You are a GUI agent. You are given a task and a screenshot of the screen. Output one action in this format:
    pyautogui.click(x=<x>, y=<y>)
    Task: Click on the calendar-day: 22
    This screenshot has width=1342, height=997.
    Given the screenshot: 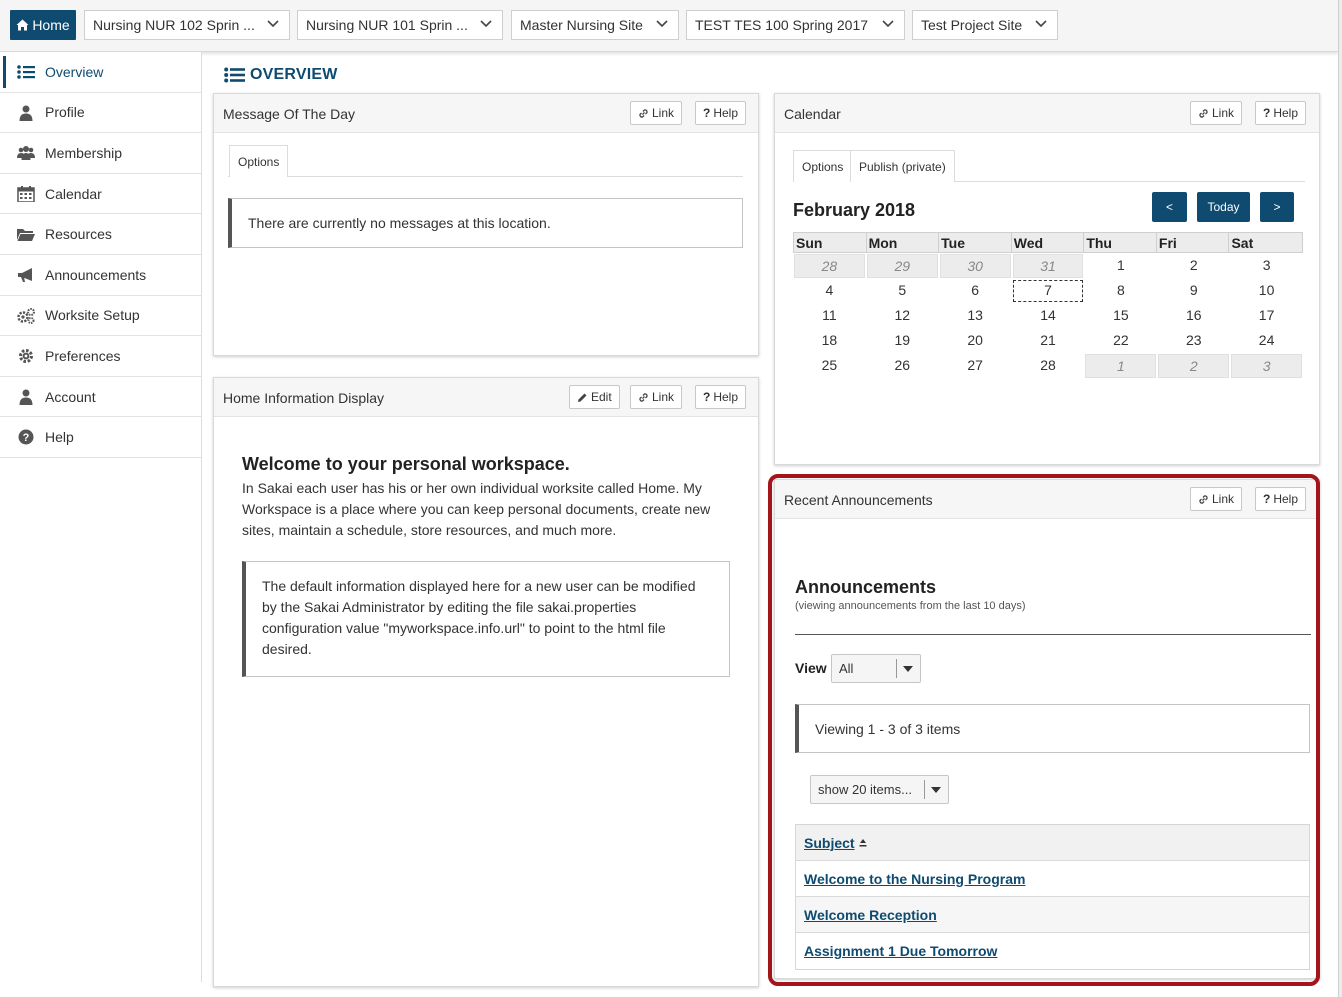 What is the action you would take?
    pyautogui.click(x=1120, y=341)
    